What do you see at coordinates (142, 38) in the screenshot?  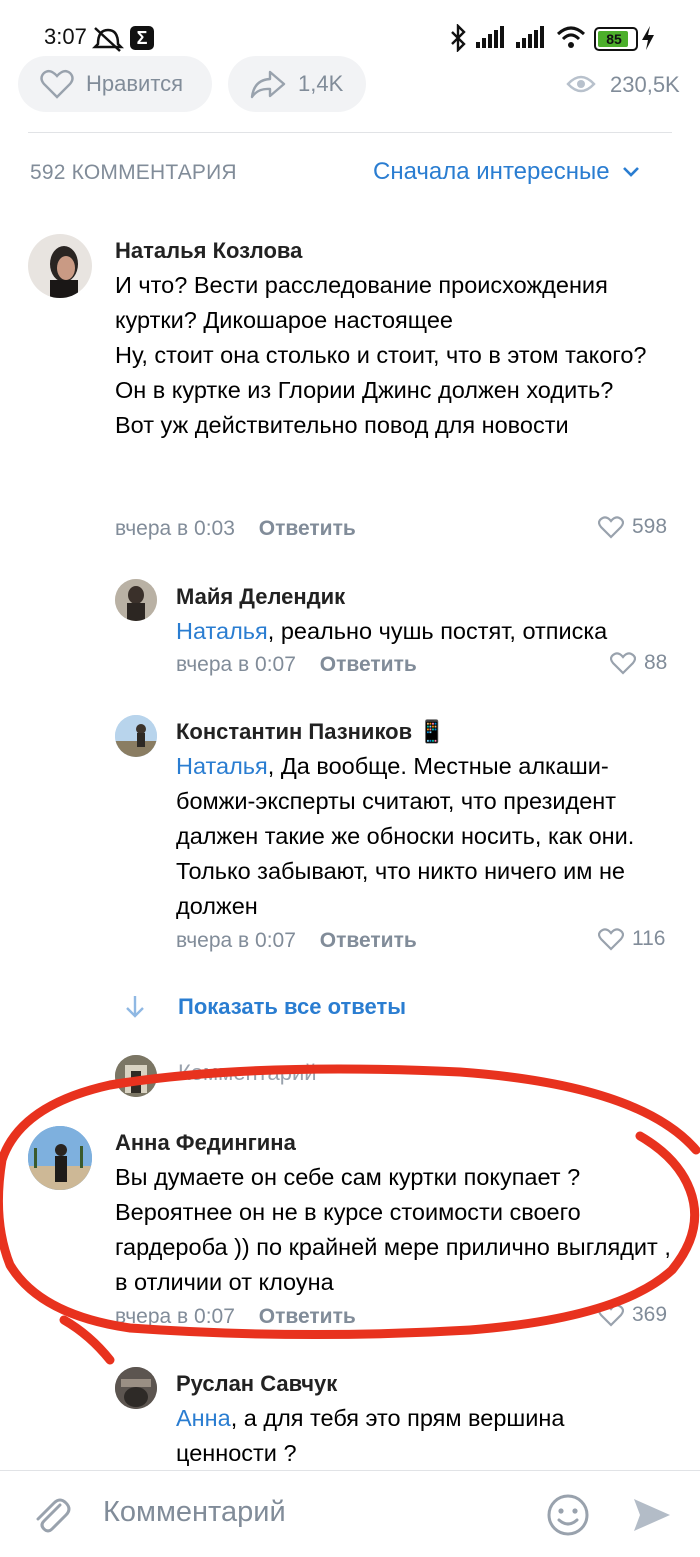 I see `app-notification-icon: Σ` at bounding box center [142, 38].